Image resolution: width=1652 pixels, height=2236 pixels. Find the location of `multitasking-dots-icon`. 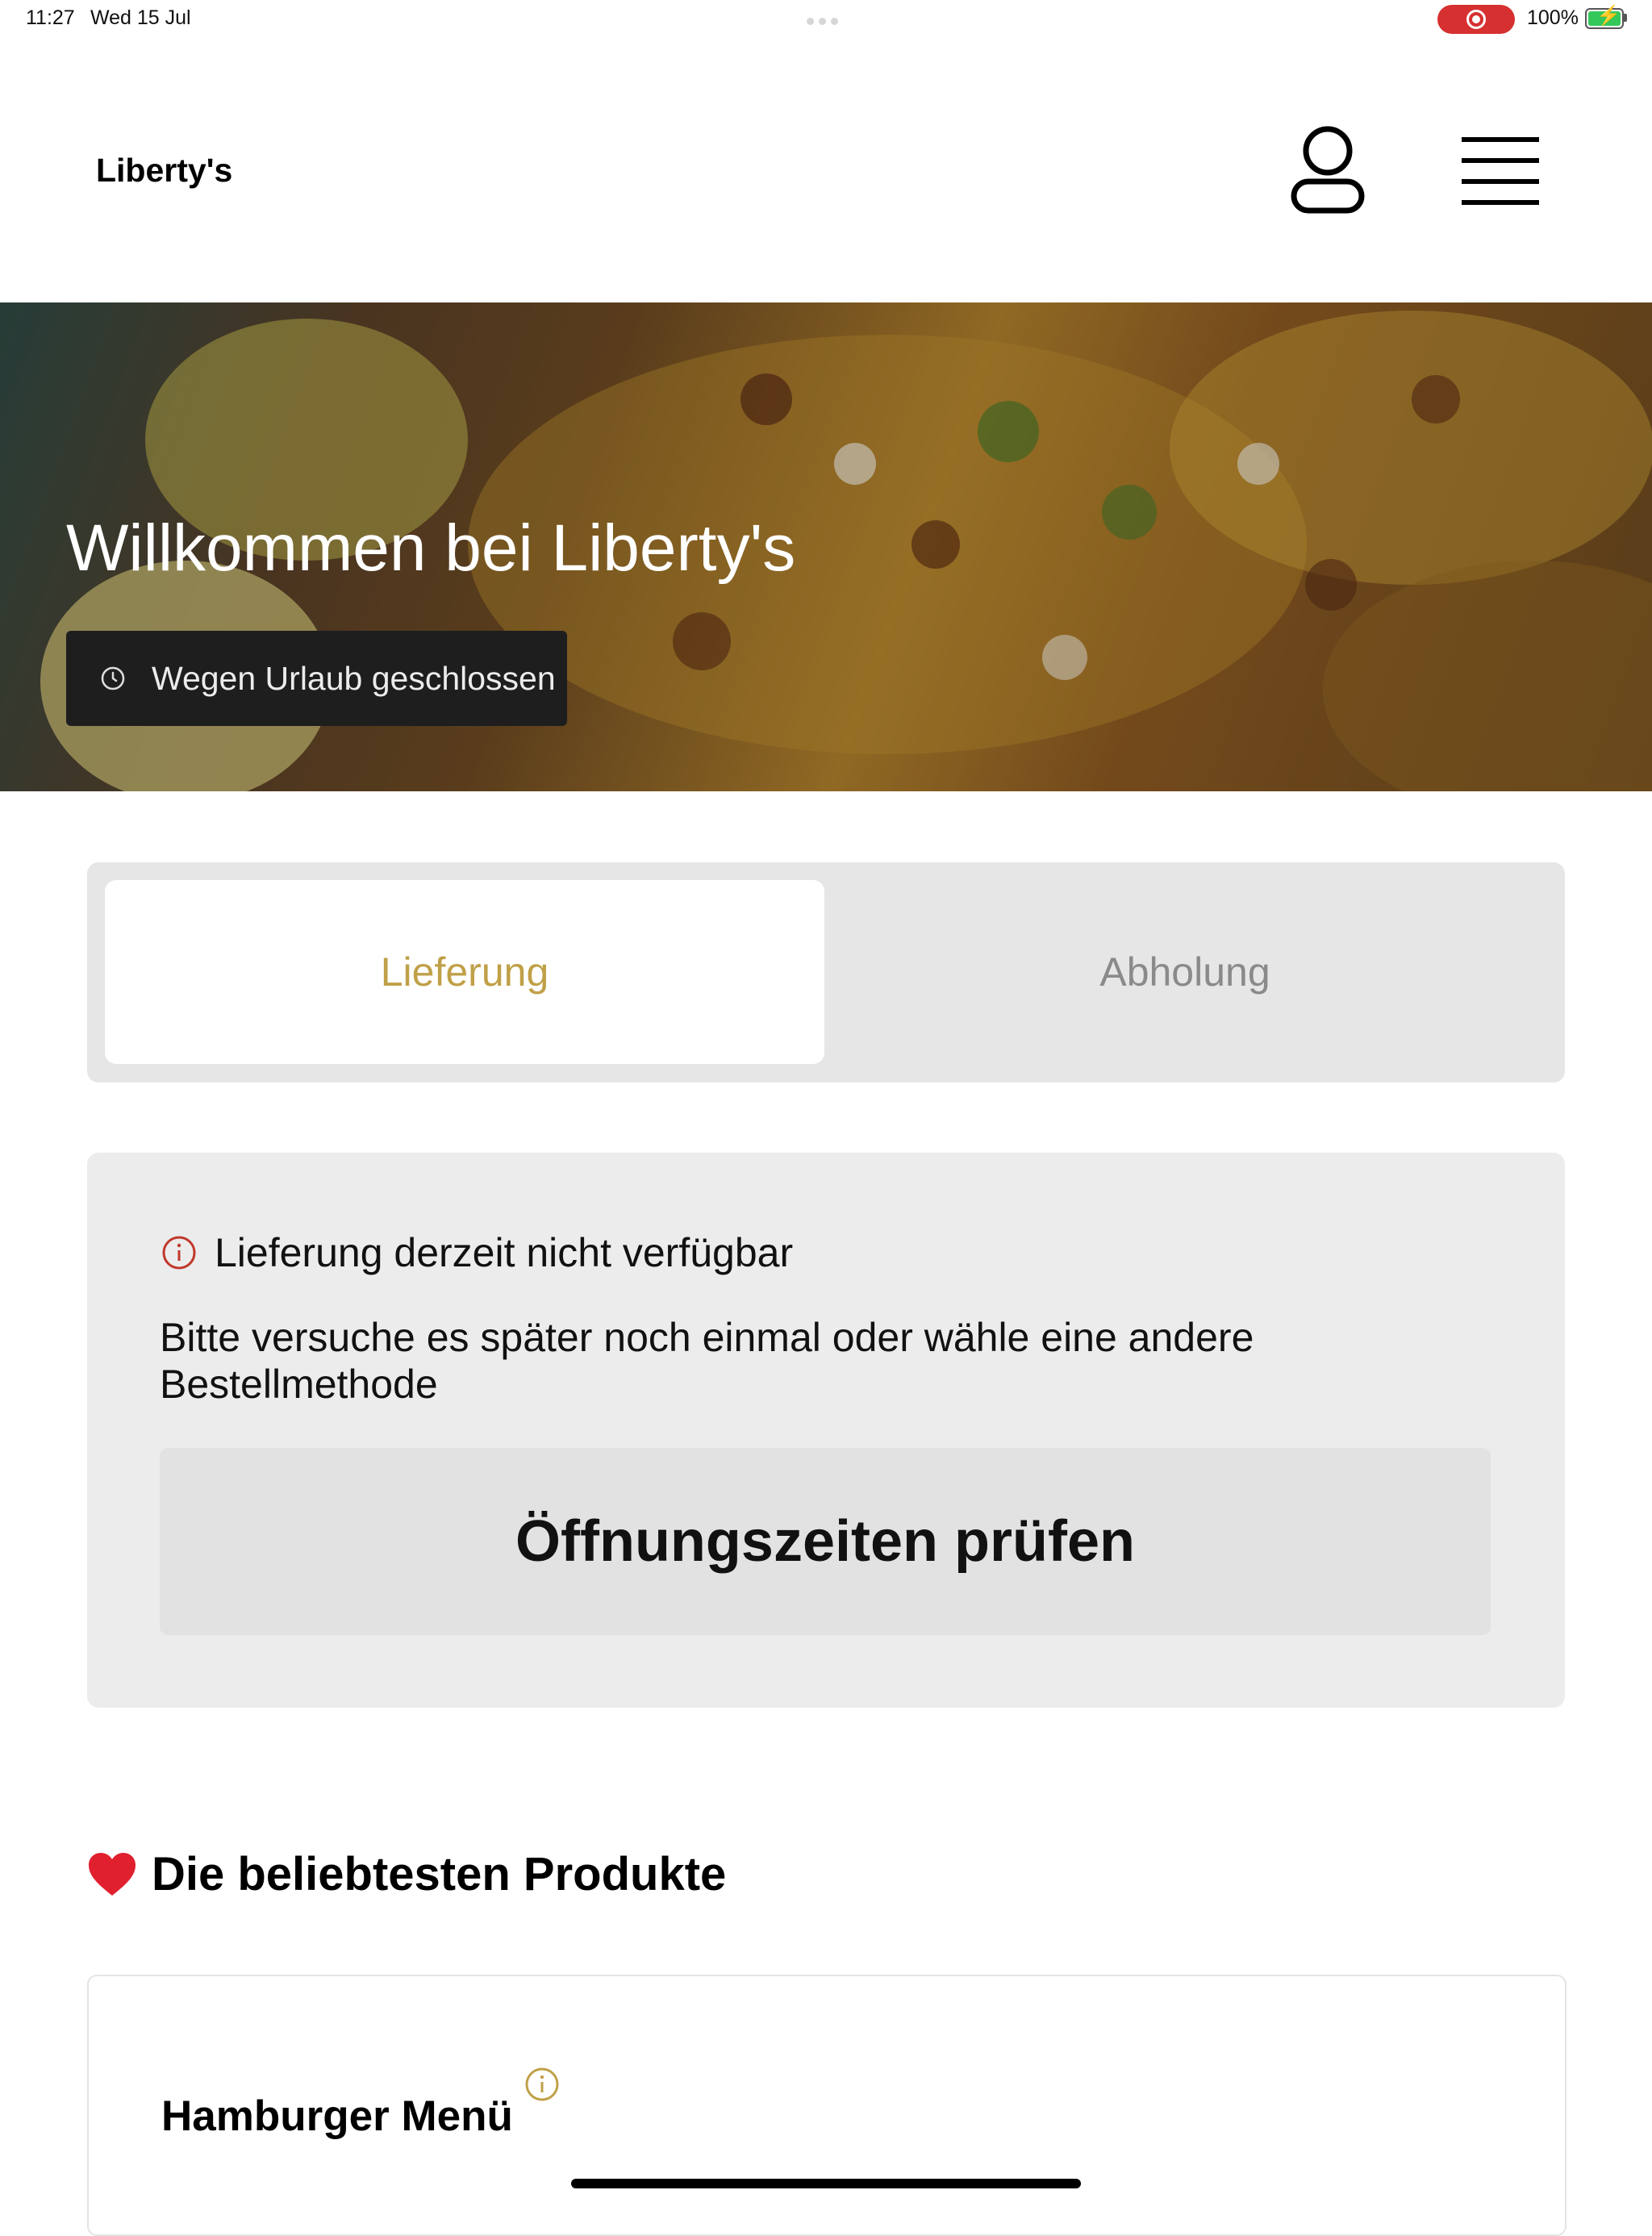

multitasking-dots-icon is located at coordinates (826, 20).